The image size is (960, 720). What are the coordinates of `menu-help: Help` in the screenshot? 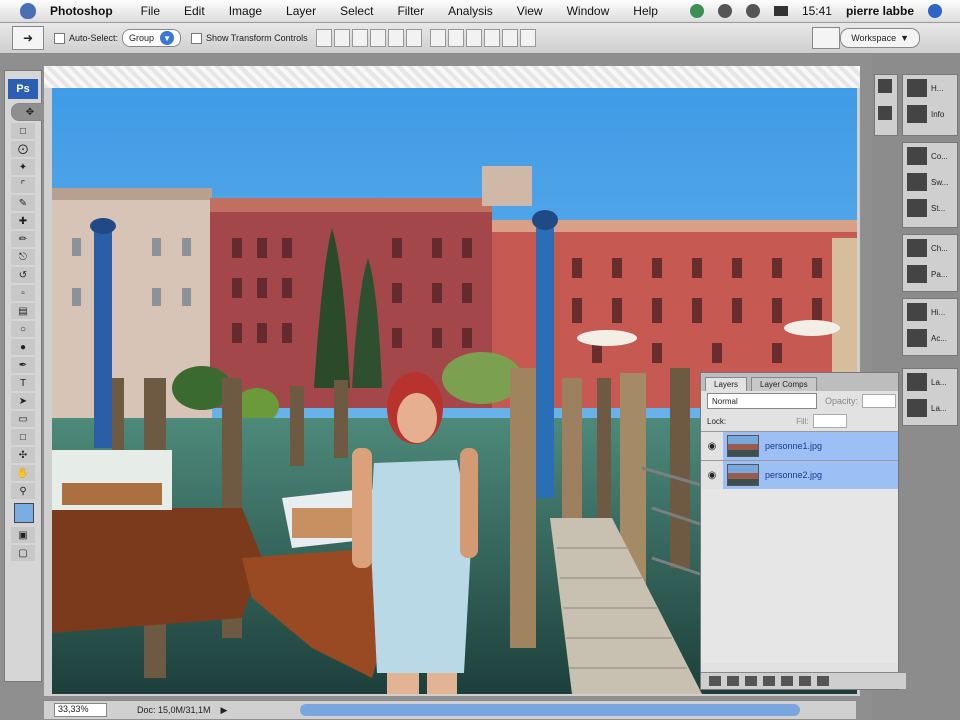 It's located at (645, 11).